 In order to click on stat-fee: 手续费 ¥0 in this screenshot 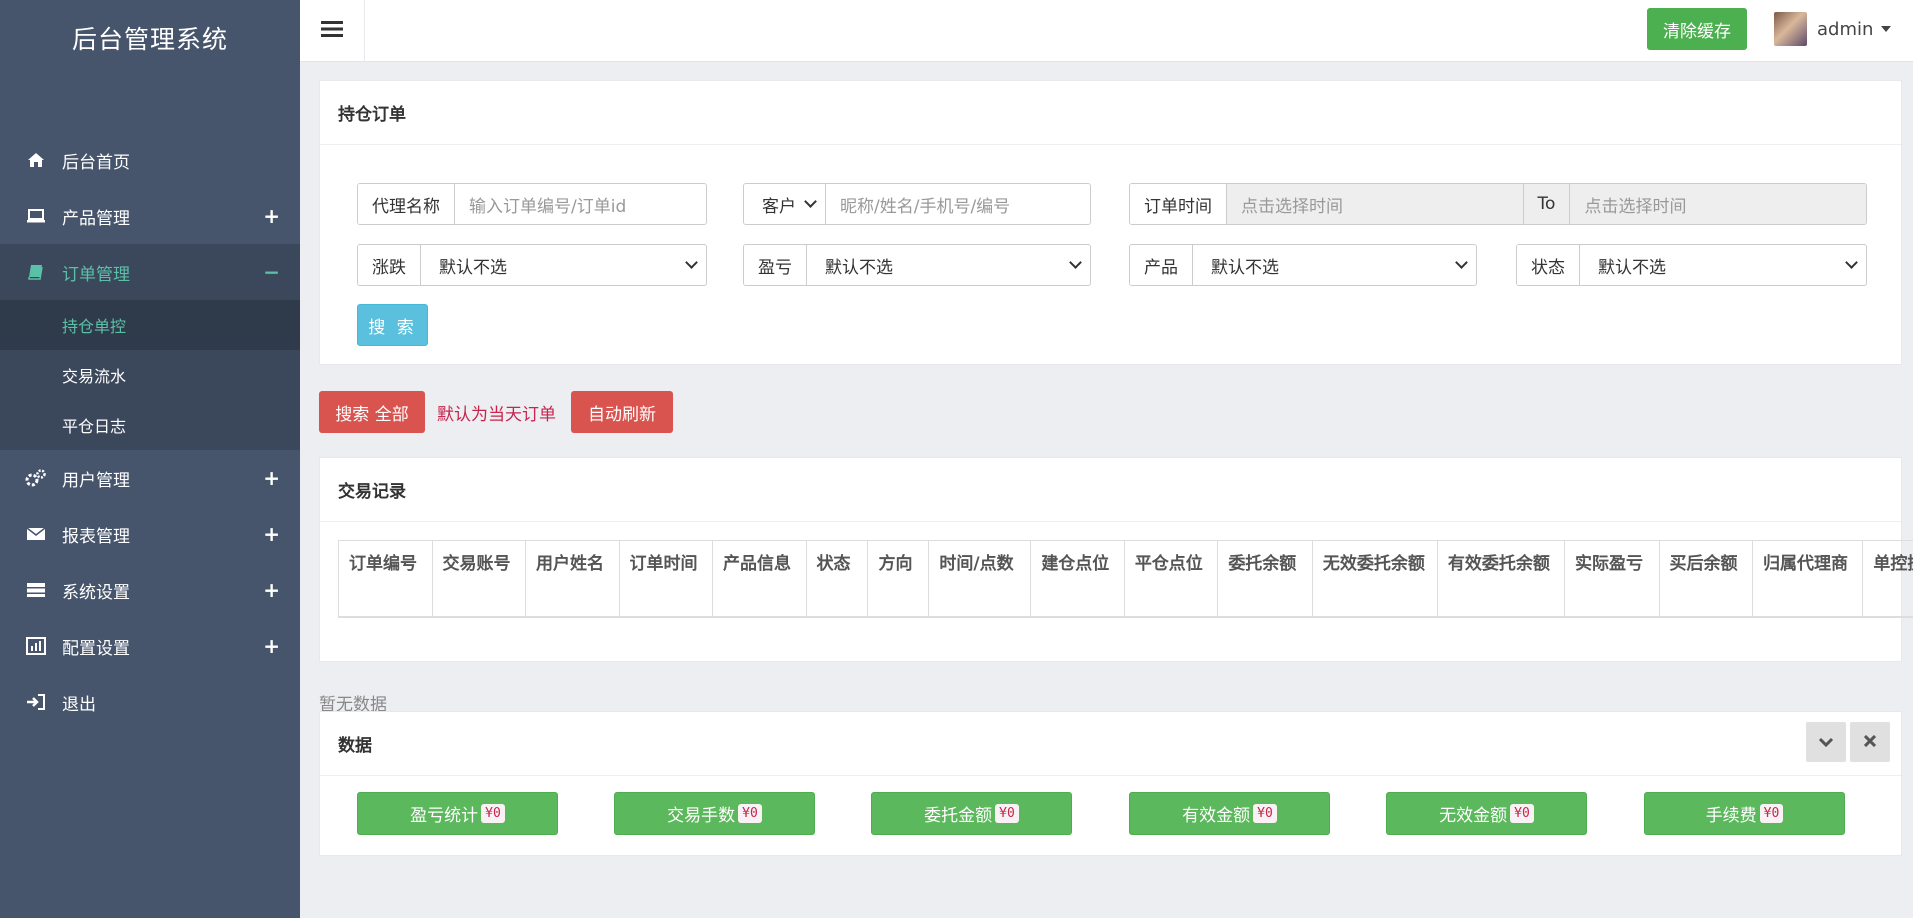, I will do `click(1744, 813)`.